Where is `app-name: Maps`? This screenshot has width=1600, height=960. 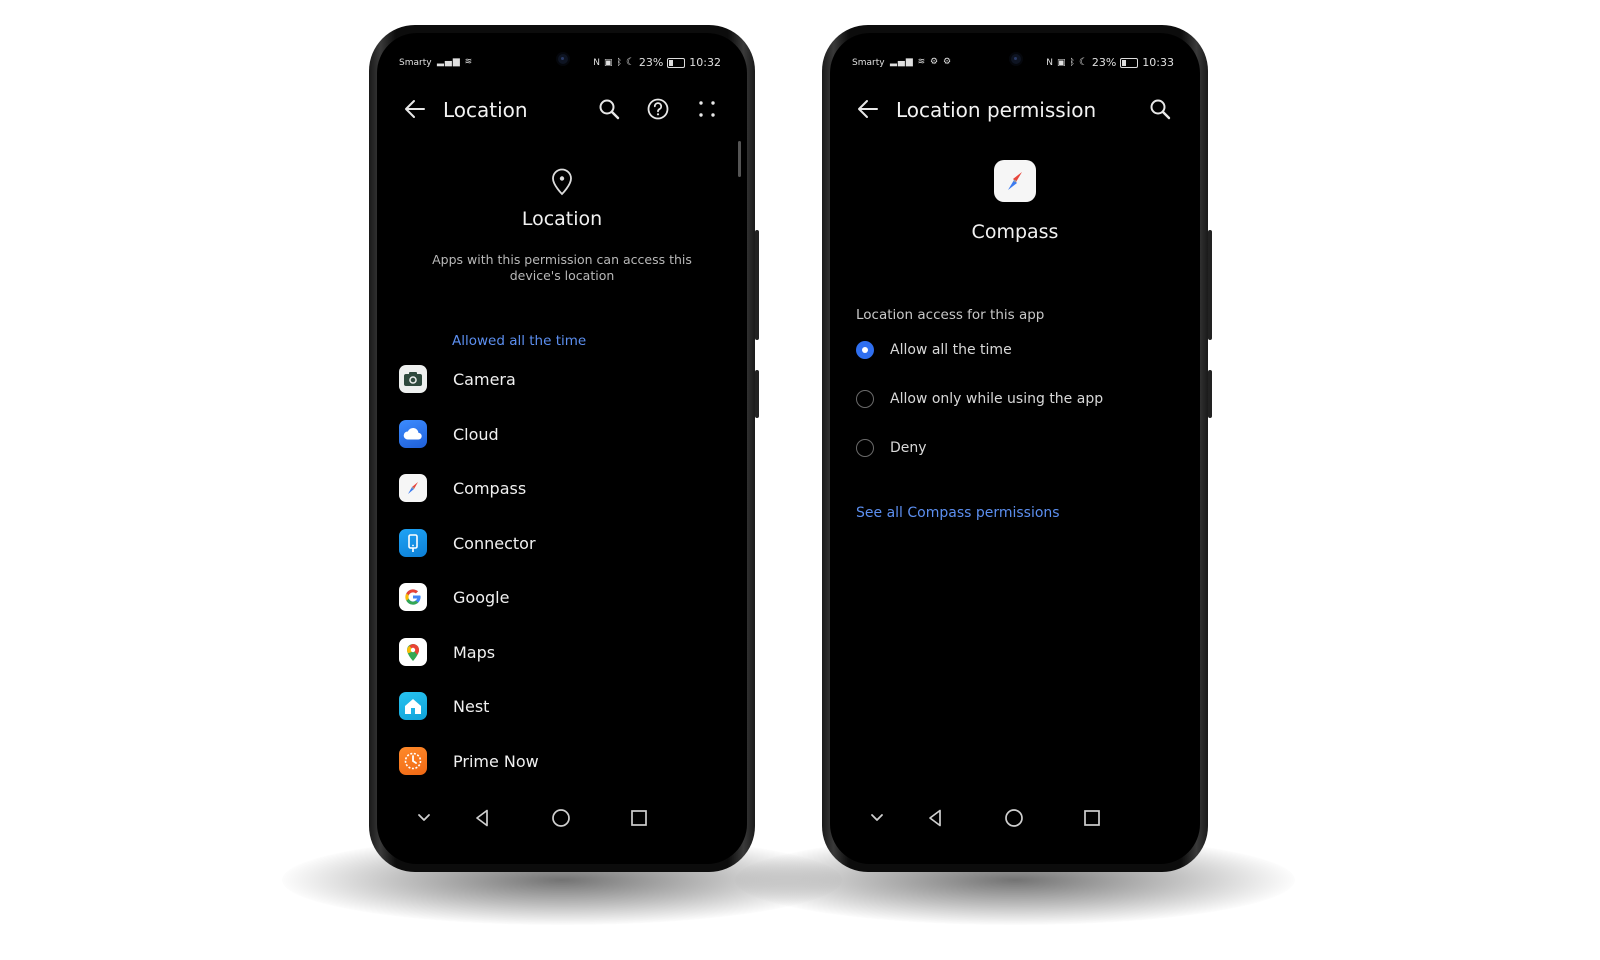
app-name: Maps is located at coordinates (474, 652).